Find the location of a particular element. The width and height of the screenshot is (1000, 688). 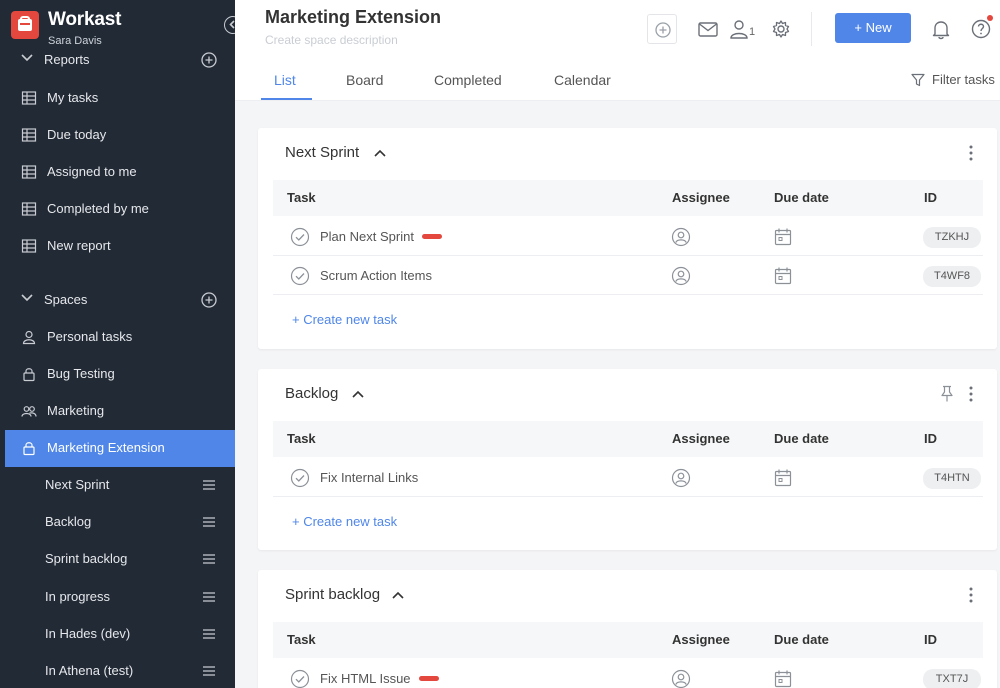

add-report-icon is located at coordinates (209, 60).